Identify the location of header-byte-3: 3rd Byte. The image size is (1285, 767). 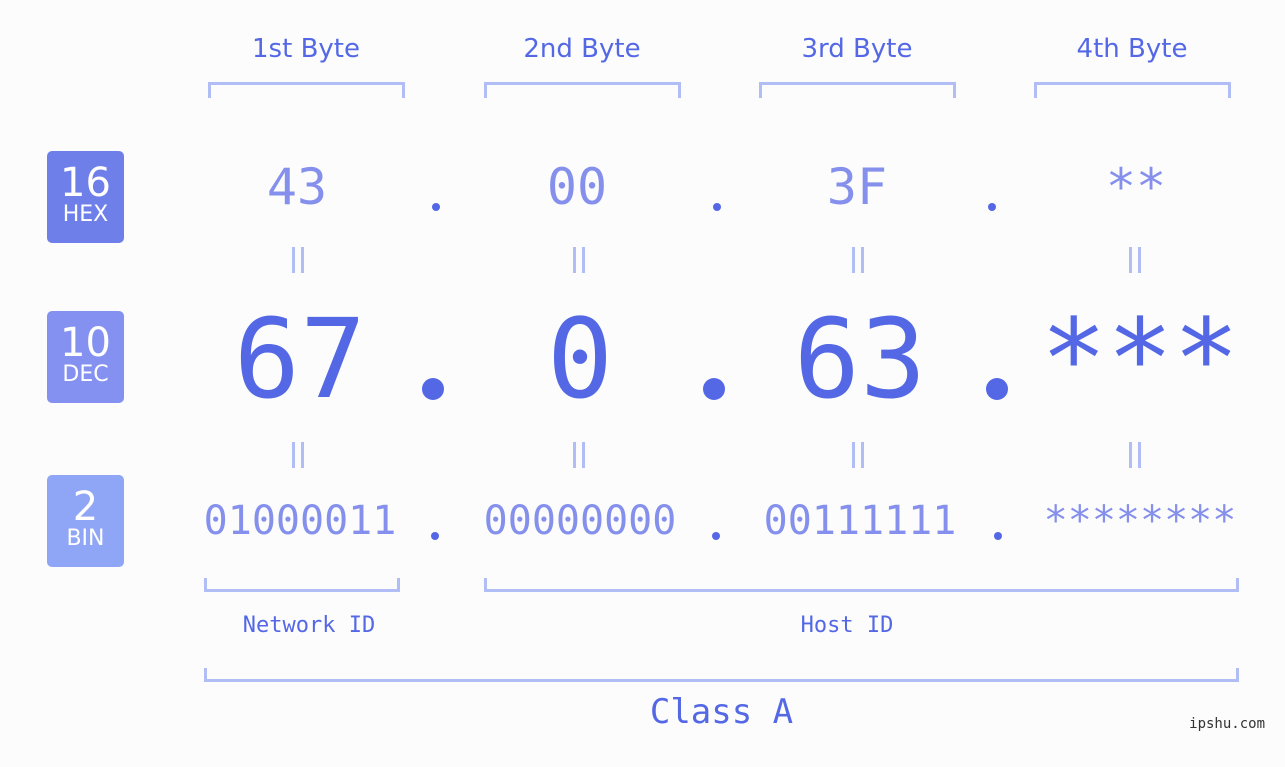
(857, 49).